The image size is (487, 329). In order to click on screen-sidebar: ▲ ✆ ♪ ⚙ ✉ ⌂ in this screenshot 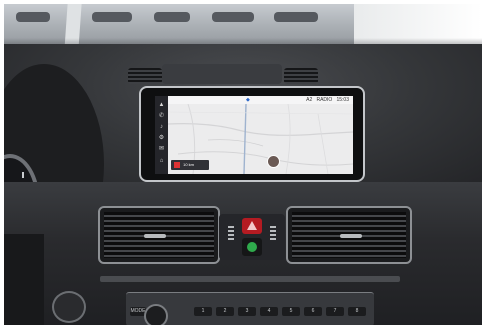, I will do `click(161, 135)`.